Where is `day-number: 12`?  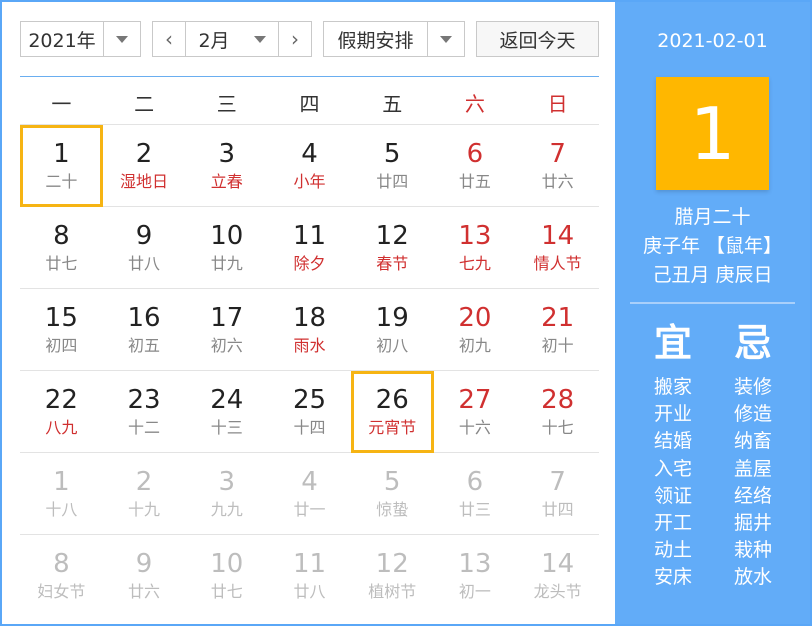 day-number: 12 is located at coordinates (392, 564).